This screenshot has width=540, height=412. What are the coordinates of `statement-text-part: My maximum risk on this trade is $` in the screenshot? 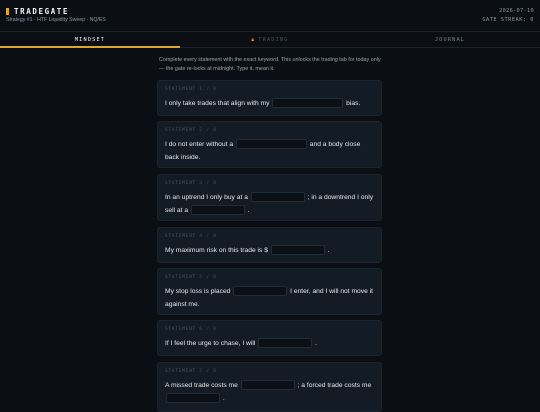 It's located at (216, 250).